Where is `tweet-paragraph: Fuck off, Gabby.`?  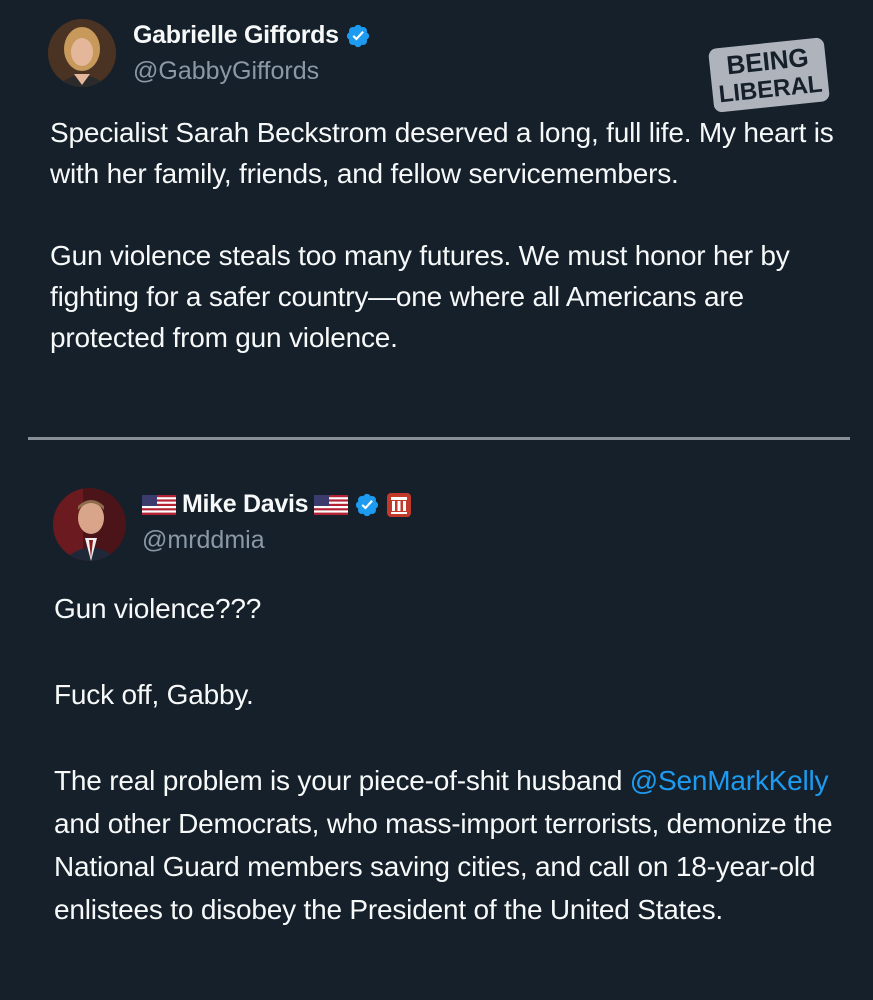
tweet-paragraph: Fuck off, Gabby. is located at coordinates (154, 694).